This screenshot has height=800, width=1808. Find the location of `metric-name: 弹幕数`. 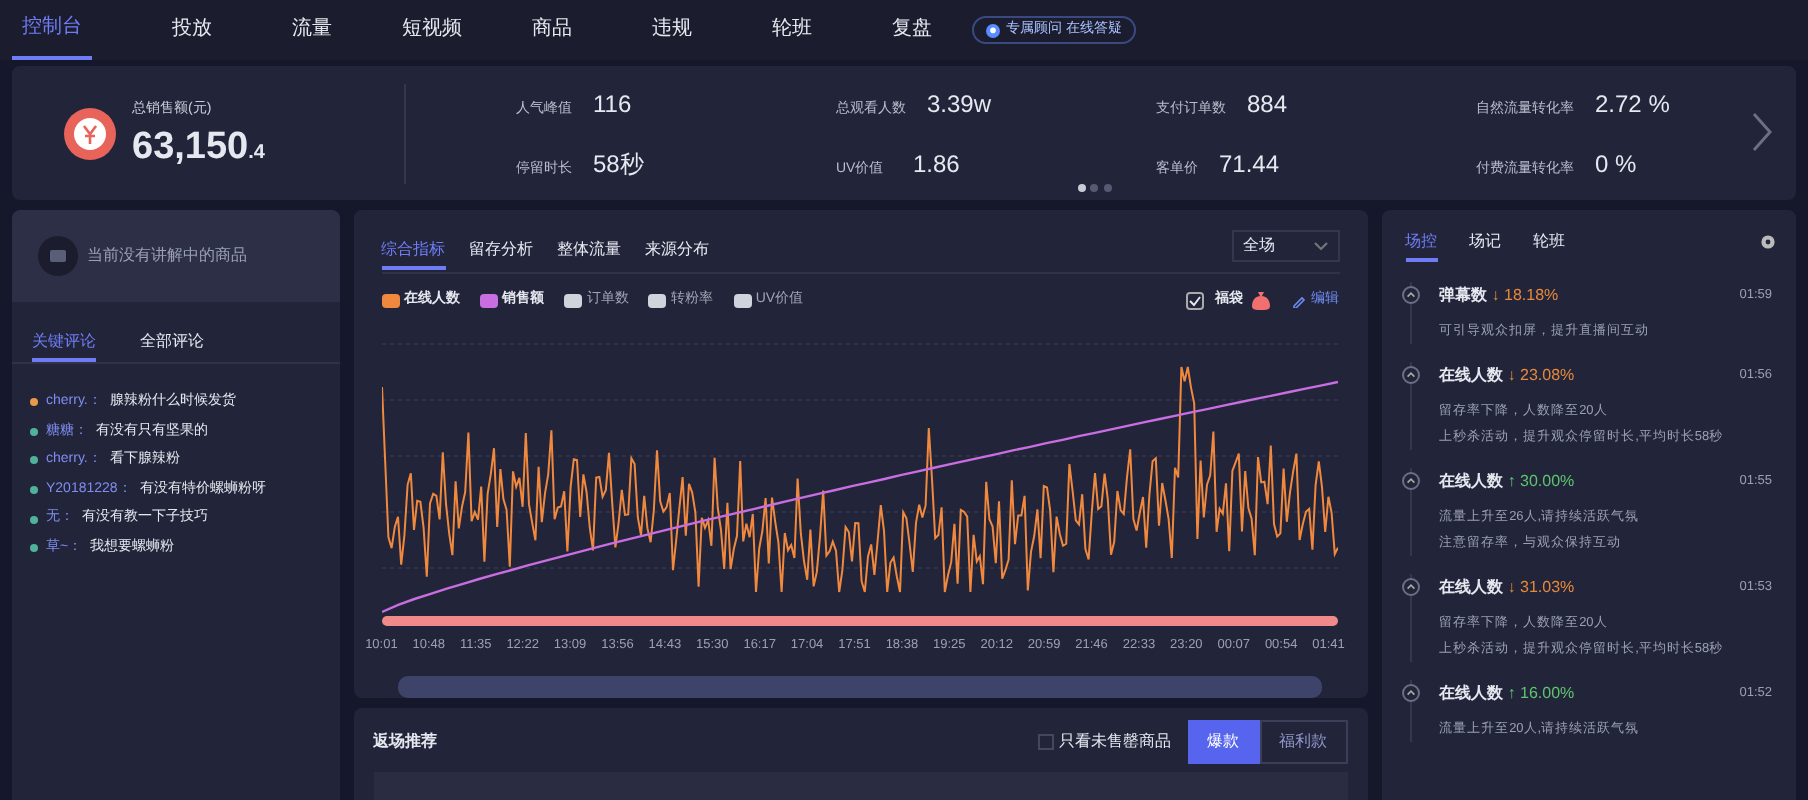

metric-name: 弹幕数 is located at coordinates (1463, 296).